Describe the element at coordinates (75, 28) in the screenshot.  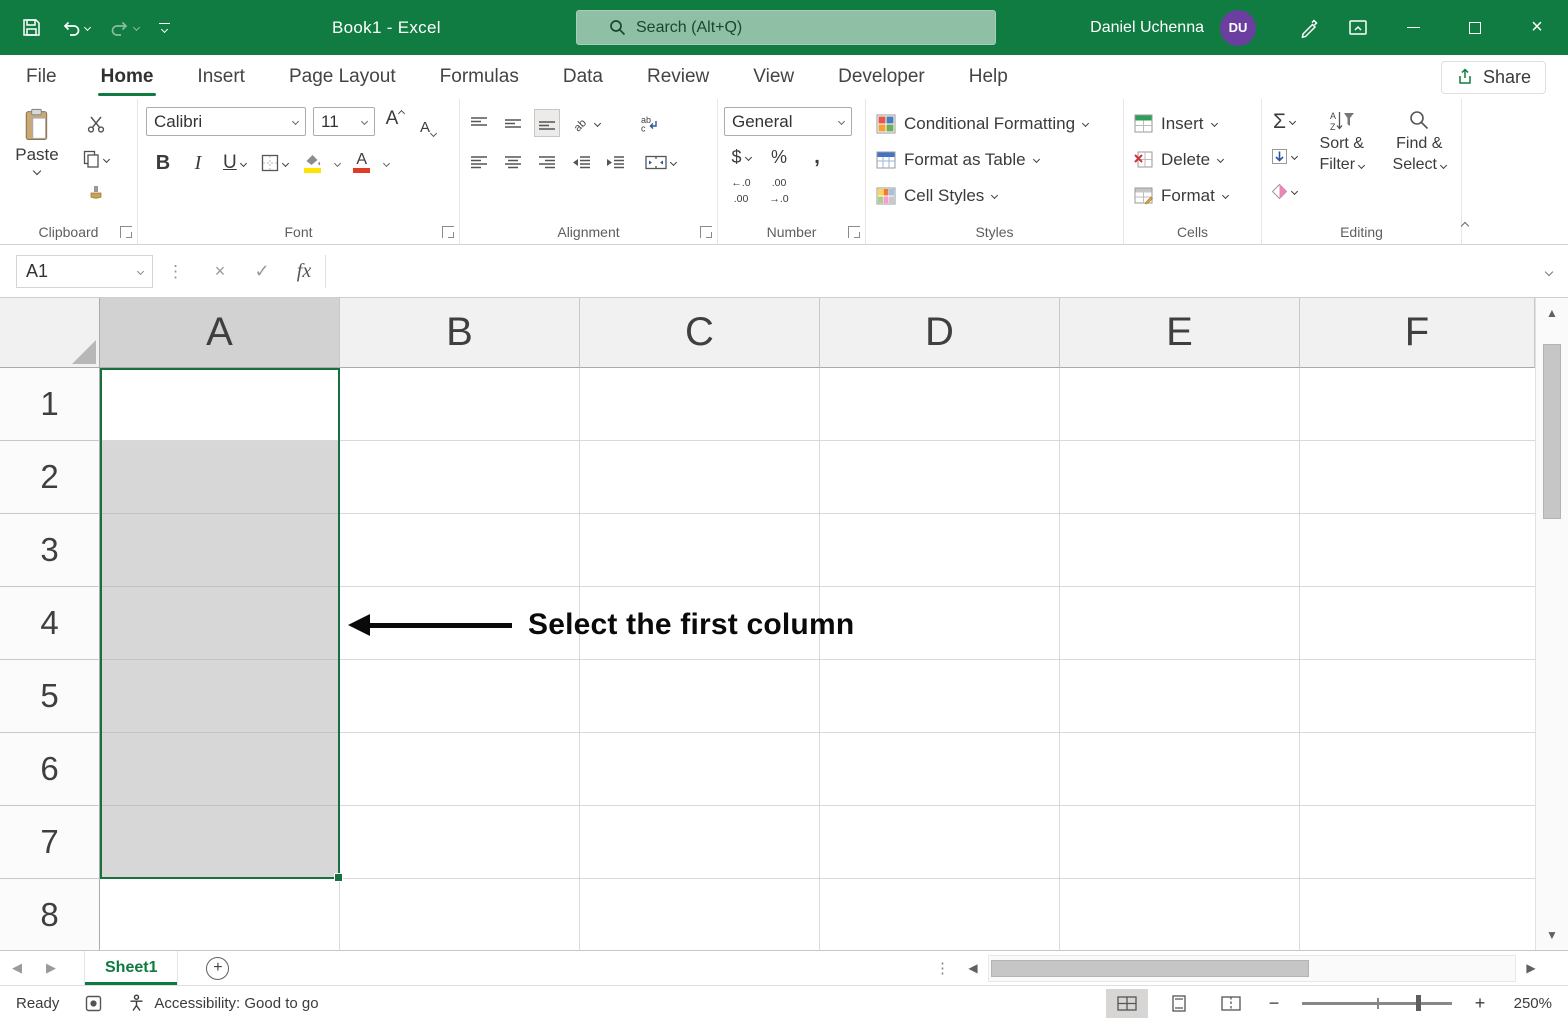
I see `undo-button` at that location.